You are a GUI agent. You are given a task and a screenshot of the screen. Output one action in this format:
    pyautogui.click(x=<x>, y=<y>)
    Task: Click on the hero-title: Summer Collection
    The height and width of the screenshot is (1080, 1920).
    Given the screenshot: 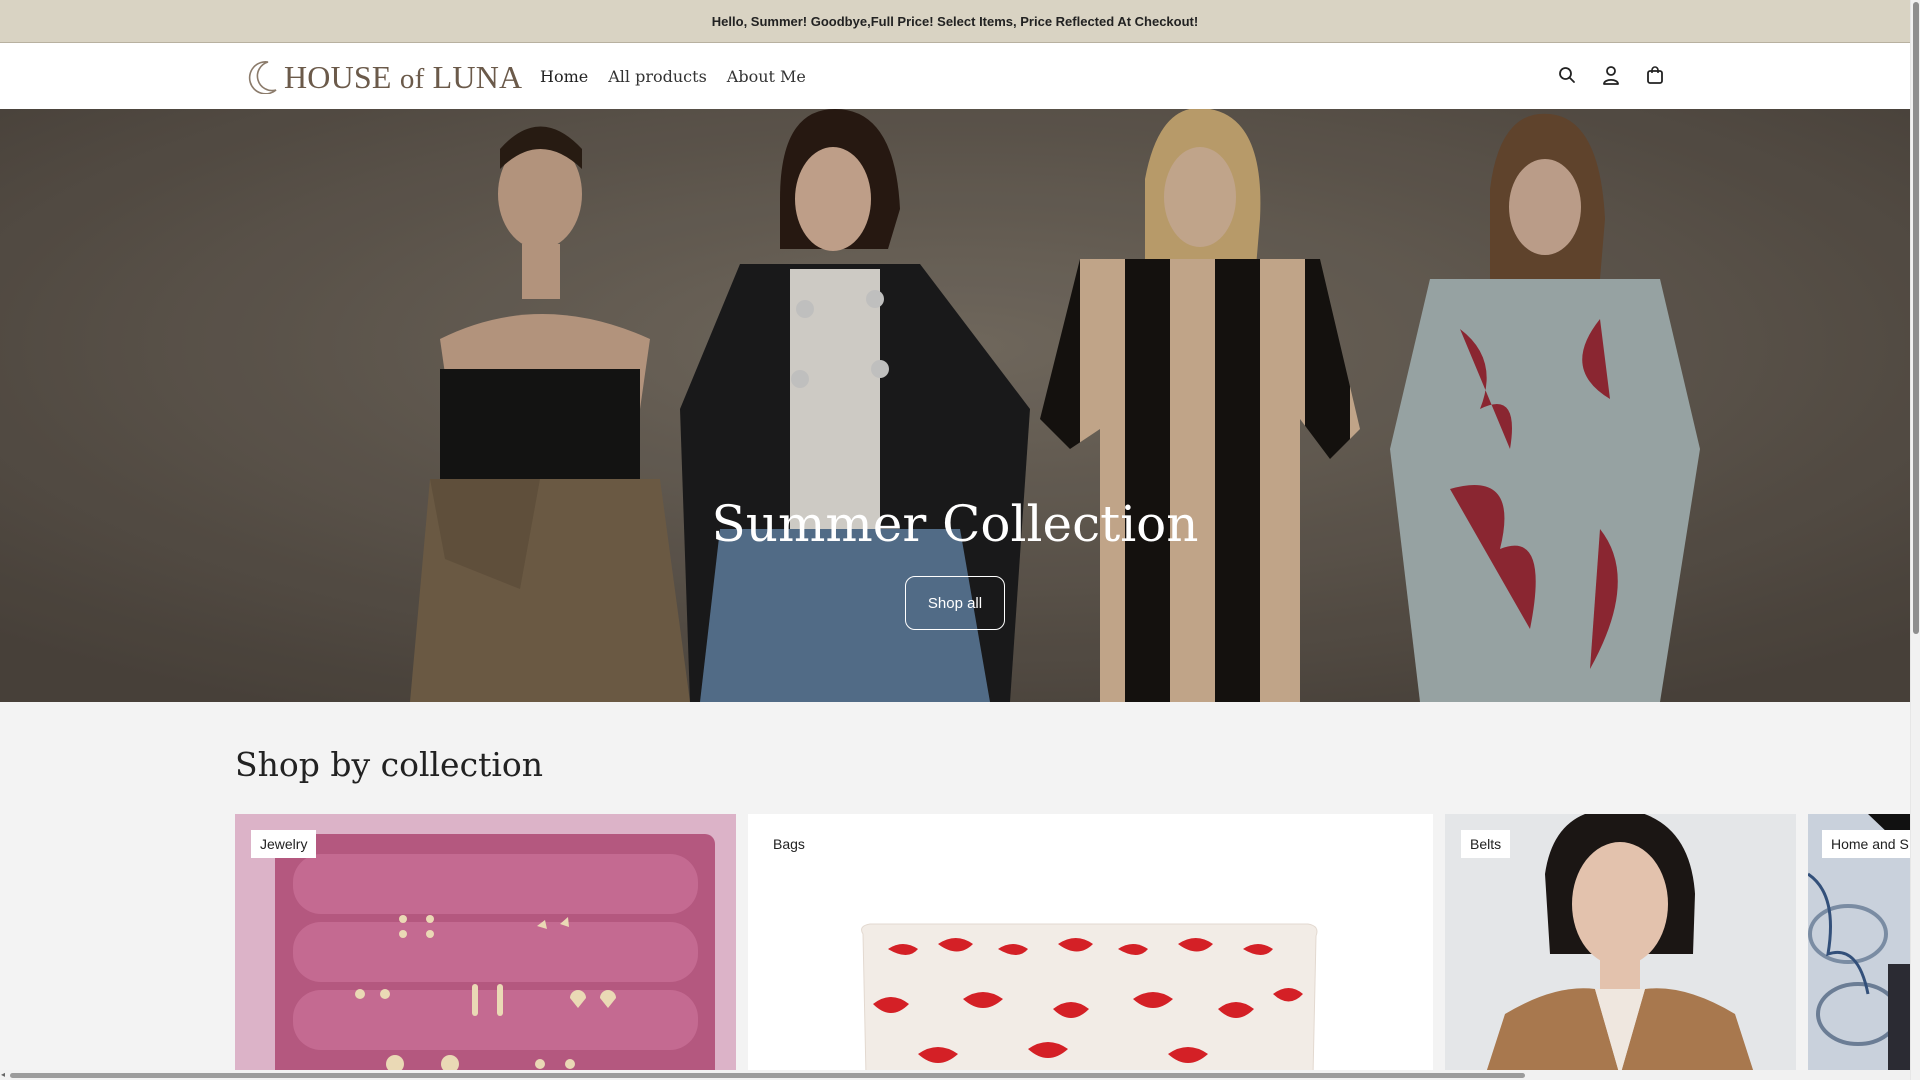 What is the action you would take?
    pyautogui.click(x=955, y=524)
    